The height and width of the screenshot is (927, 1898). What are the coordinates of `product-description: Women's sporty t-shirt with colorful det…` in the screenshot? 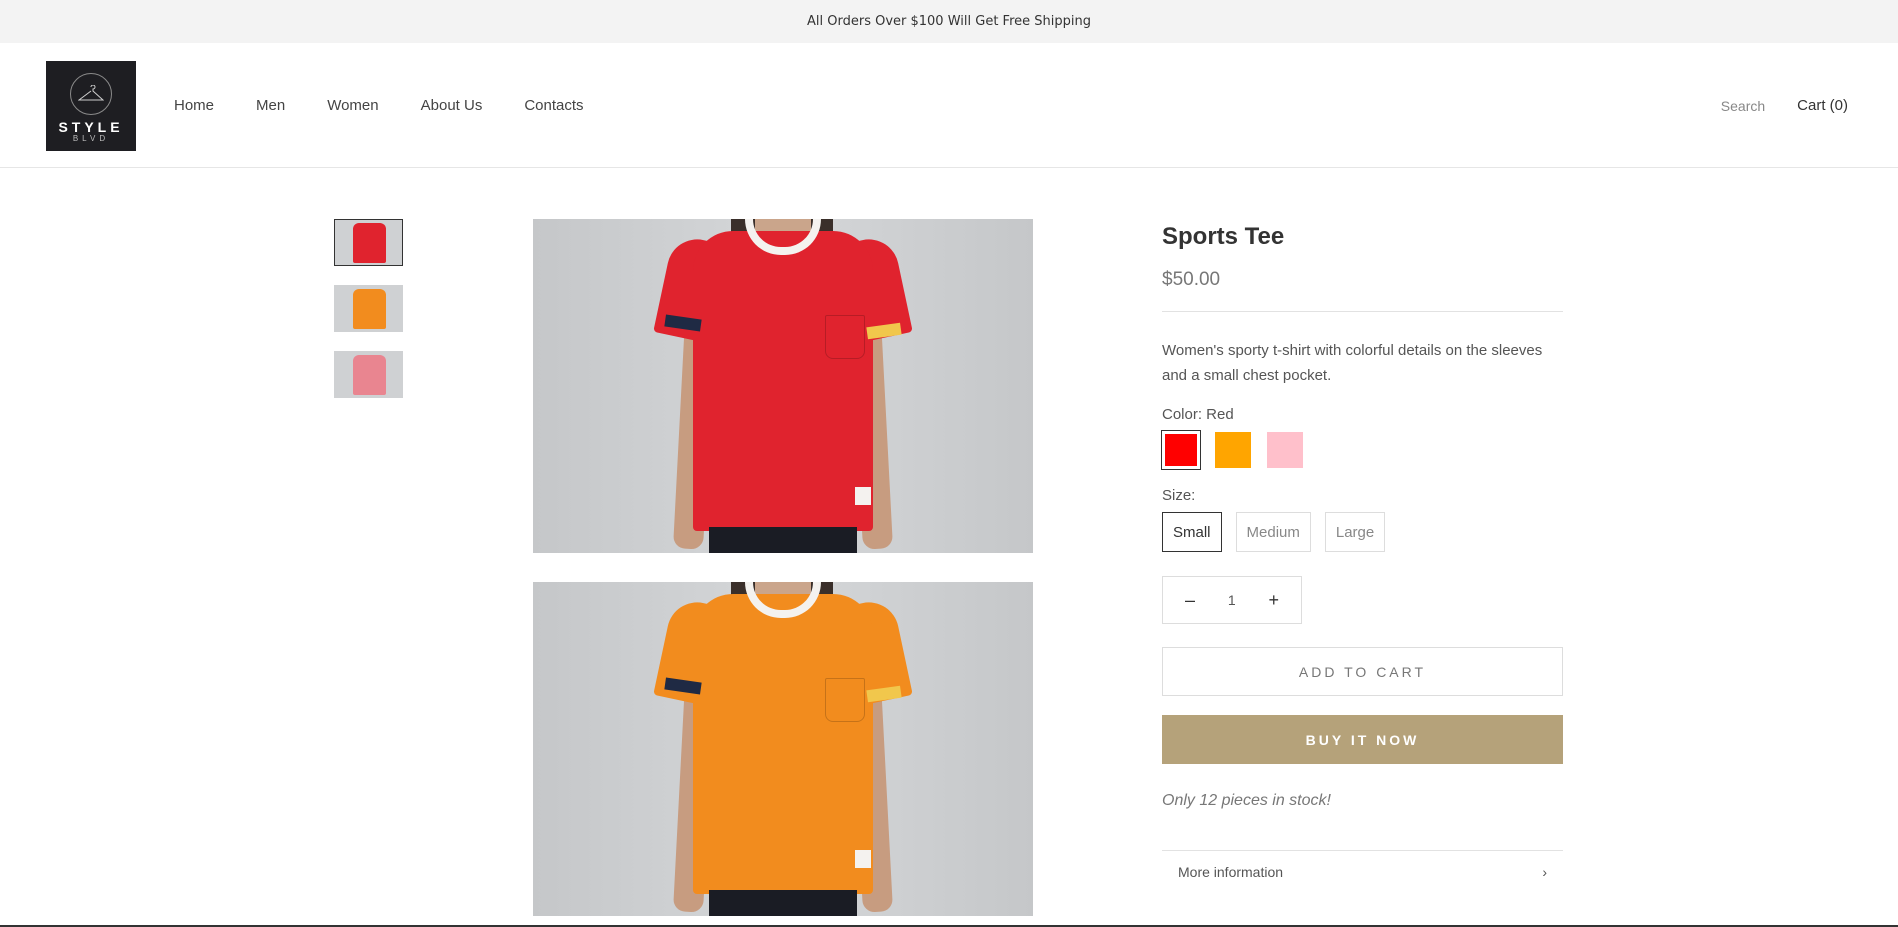 It's located at (1352, 363).